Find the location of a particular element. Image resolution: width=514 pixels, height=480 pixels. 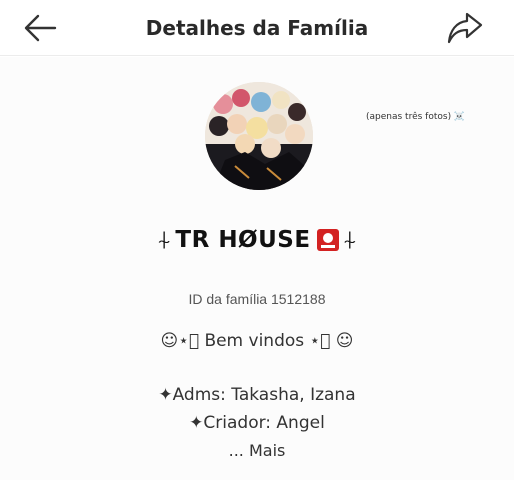

top-bar: Detalhes da Família is located at coordinates (257, 28).